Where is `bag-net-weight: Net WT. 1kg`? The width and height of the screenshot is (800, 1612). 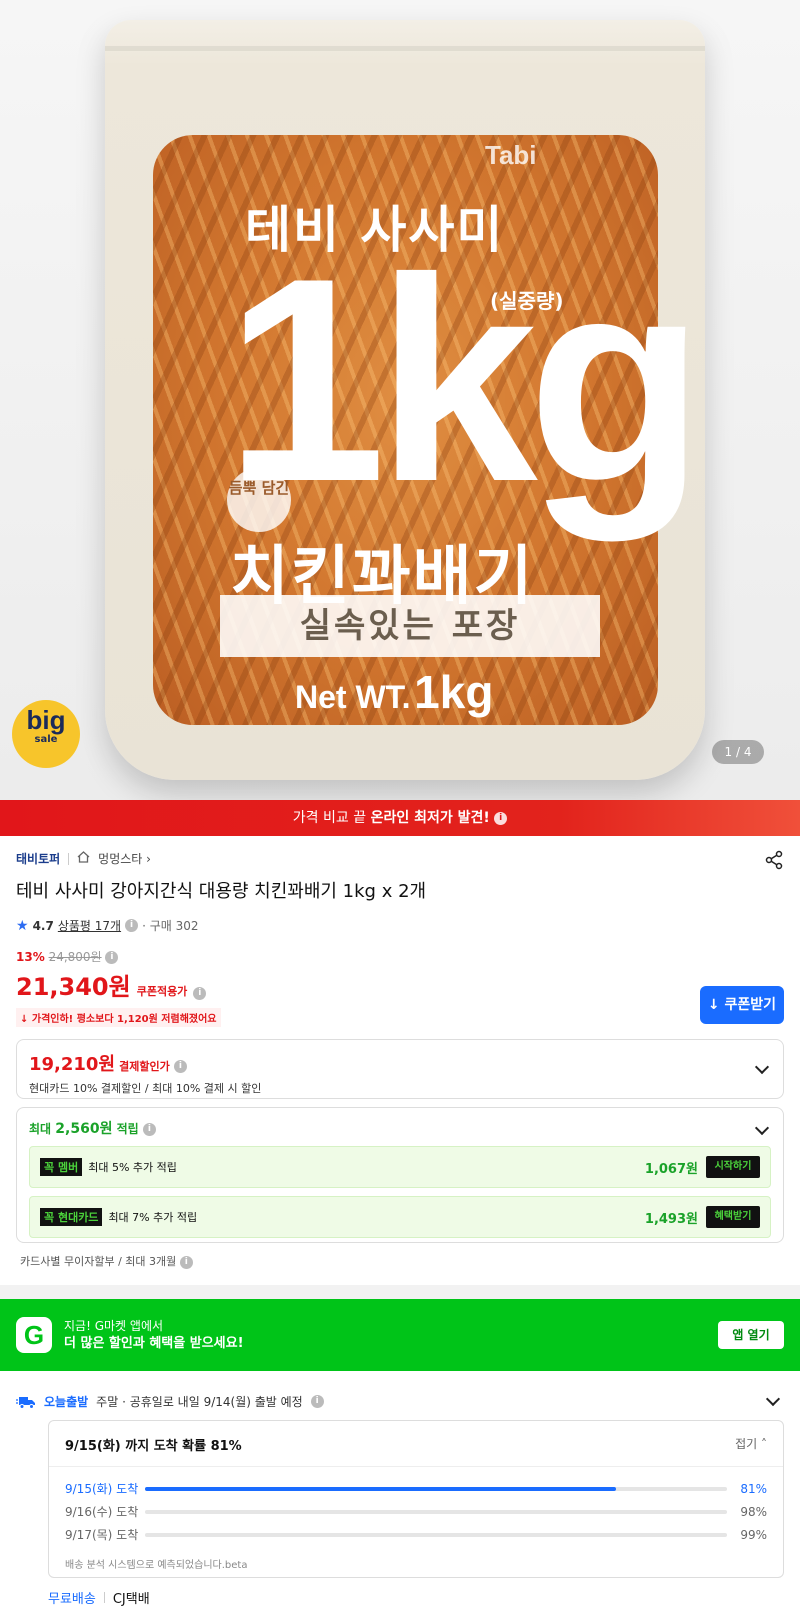 bag-net-weight: Net WT. 1kg is located at coordinates (394, 692).